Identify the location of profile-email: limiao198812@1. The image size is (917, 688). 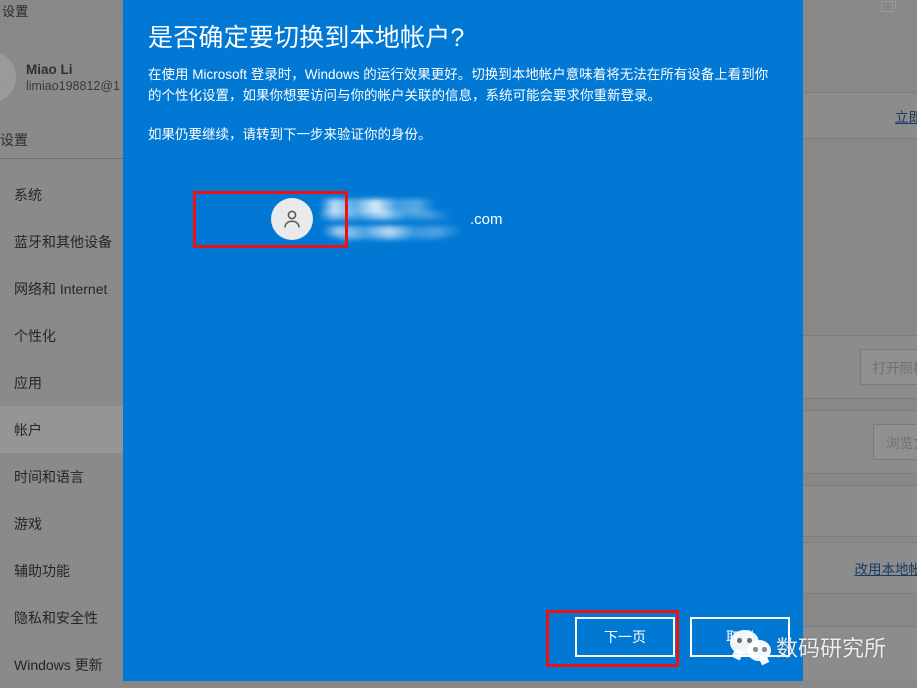
(73, 85).